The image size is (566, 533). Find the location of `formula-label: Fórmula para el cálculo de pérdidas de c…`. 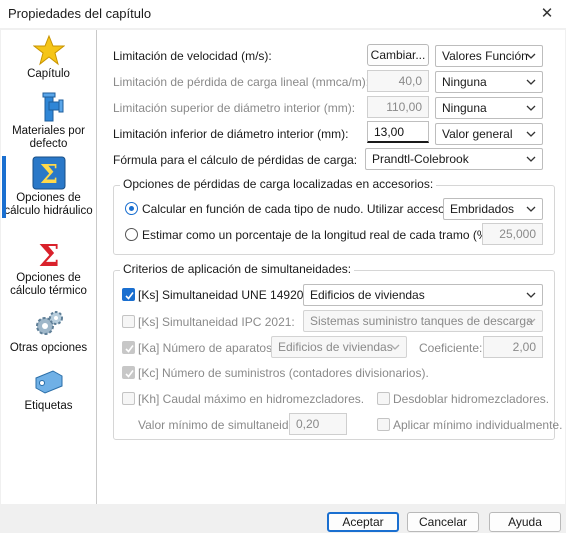

formula-label: Fórmula para el cálculo de pérdidas de c… is located at coordinates (235, 160).